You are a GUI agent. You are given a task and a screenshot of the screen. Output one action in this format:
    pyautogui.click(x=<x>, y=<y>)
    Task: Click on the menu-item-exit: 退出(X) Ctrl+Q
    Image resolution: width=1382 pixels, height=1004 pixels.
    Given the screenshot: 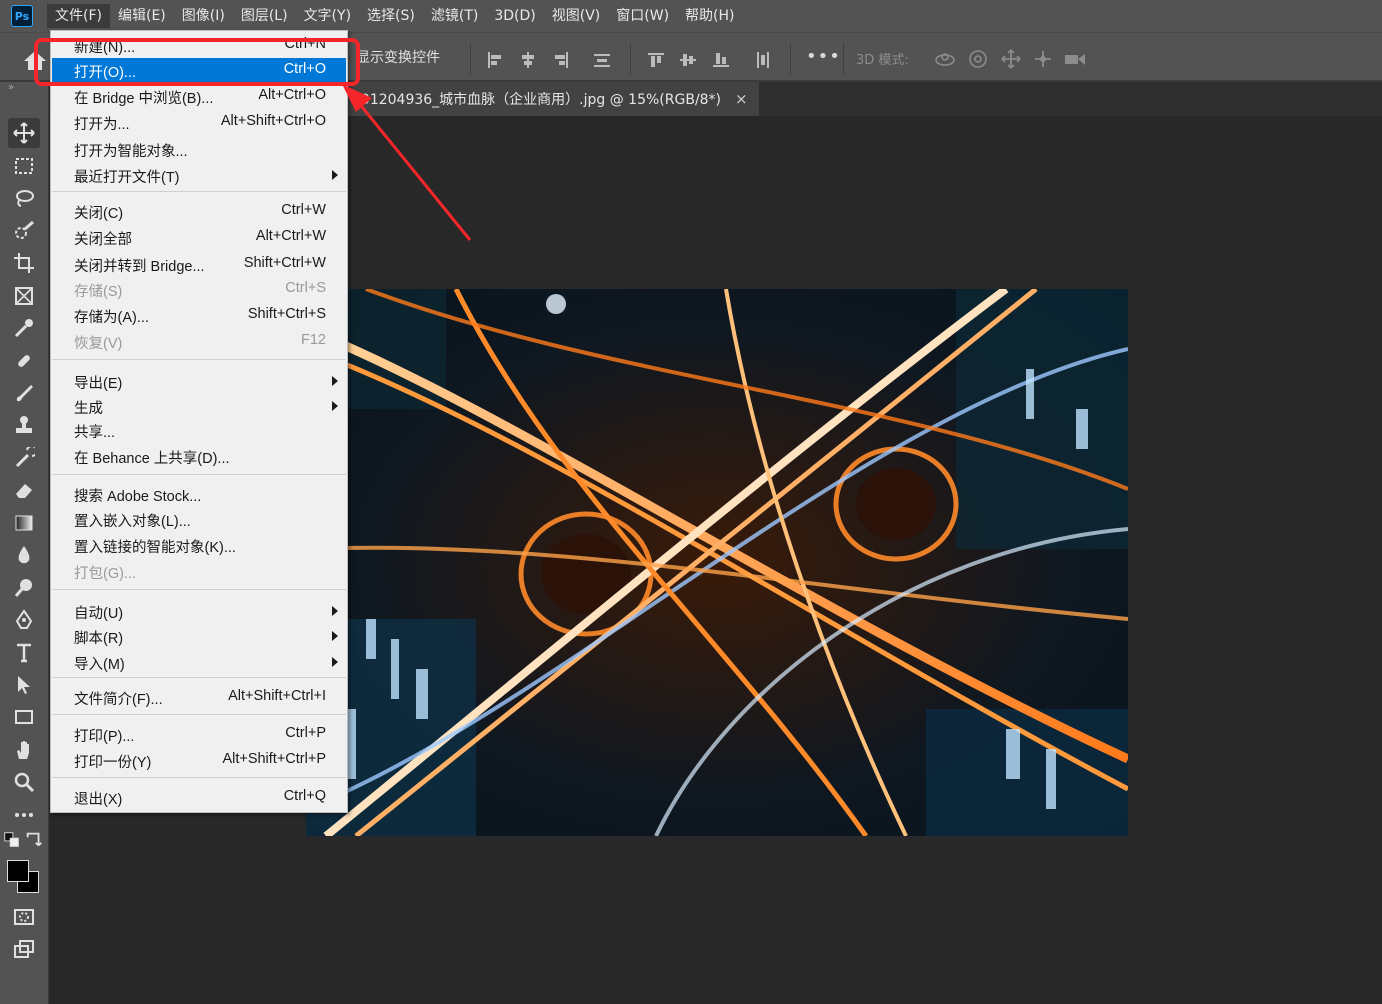 What is the action you would take?
    pyautogui.click(x=199, y=797)
    